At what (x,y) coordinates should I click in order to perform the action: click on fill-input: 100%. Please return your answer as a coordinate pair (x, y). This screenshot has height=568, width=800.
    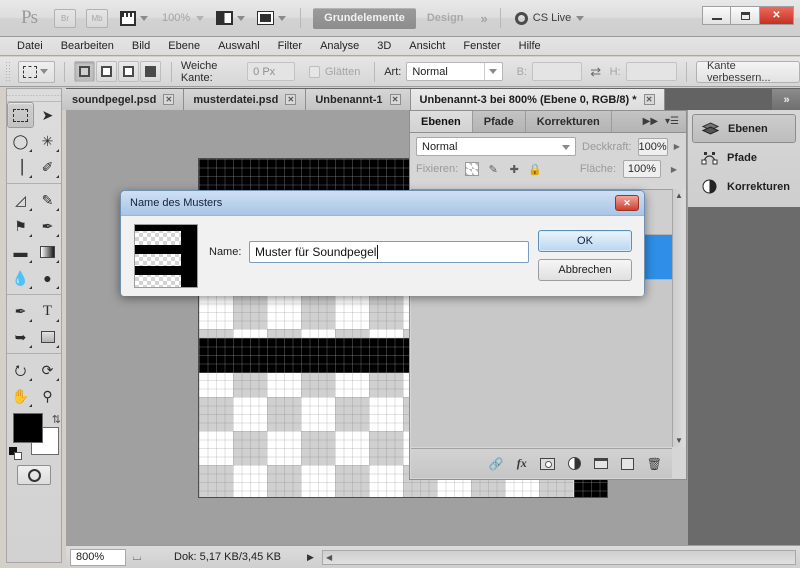
    Looking at the image, I should click on (642, 169).